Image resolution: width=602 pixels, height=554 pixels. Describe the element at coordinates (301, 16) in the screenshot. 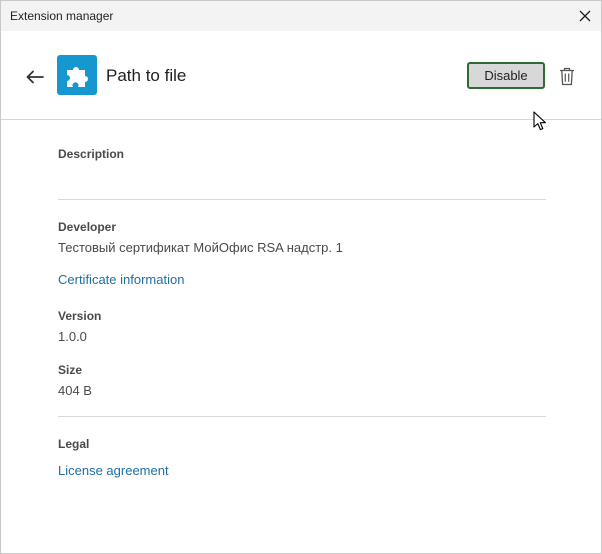

I see `title-bar: Extension manager` at that location.